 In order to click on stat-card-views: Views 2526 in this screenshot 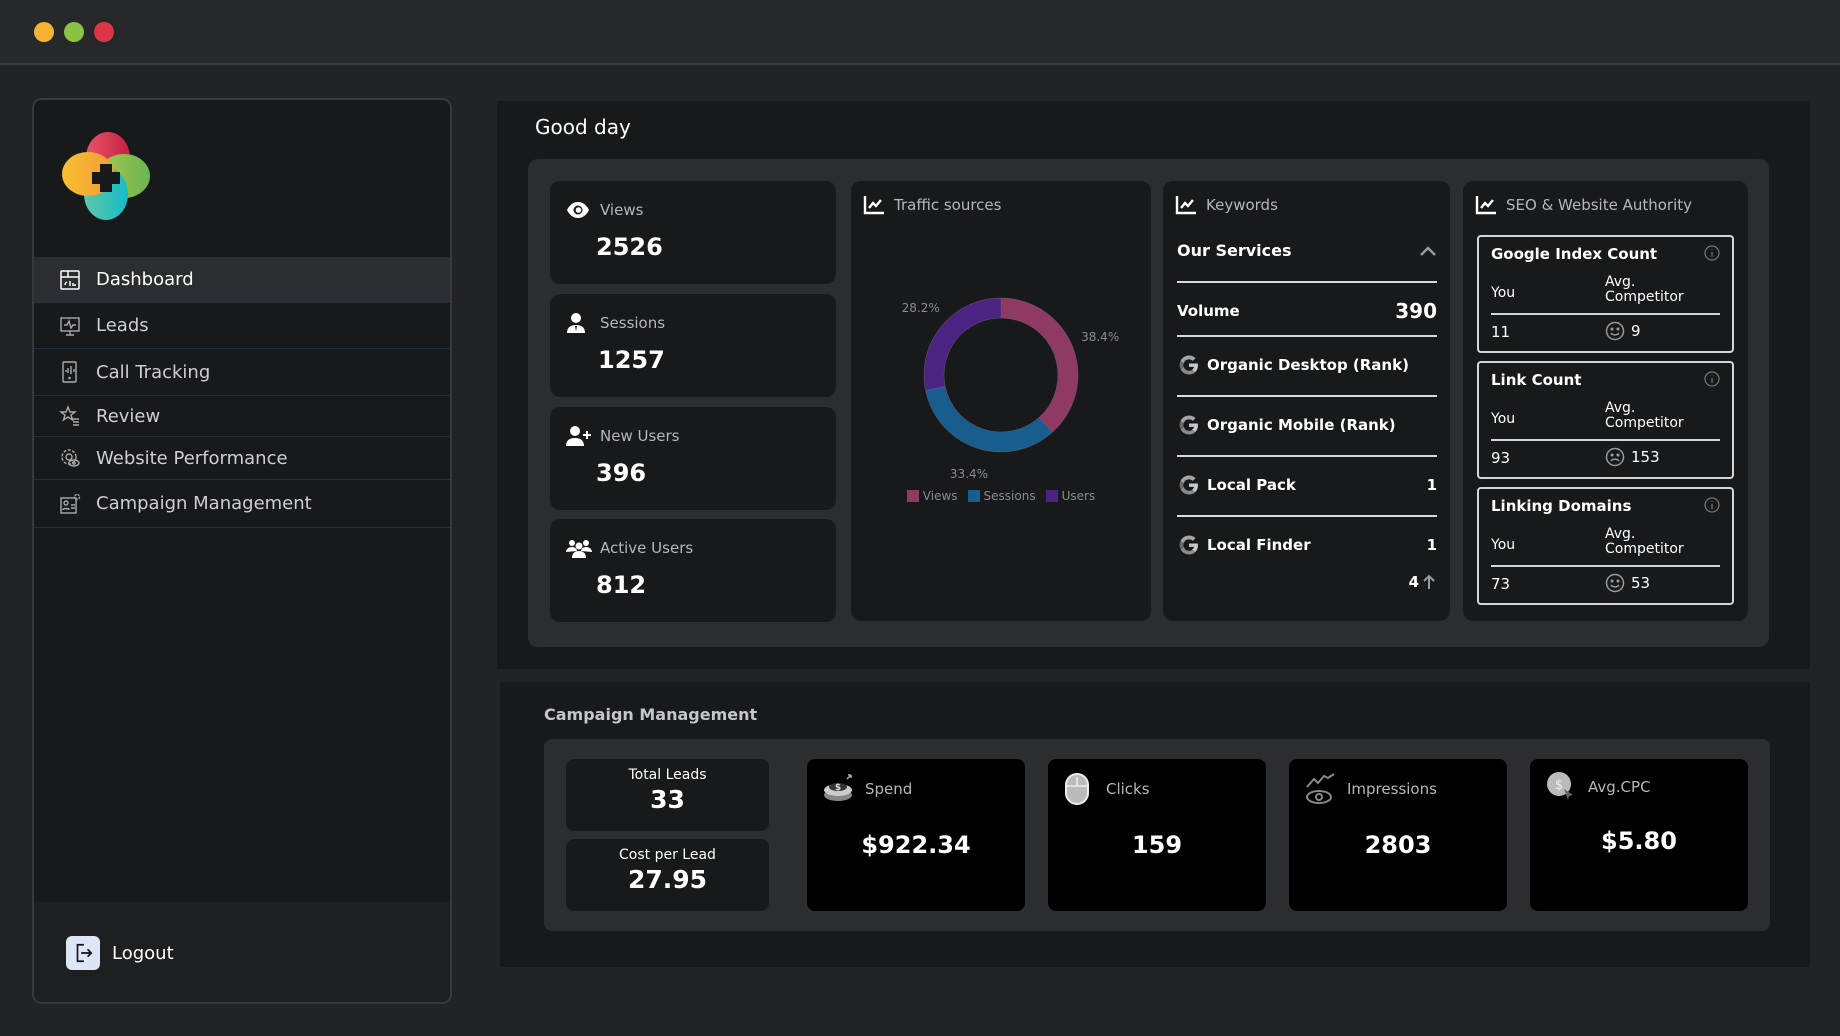, I will do `click(693, 232)`.